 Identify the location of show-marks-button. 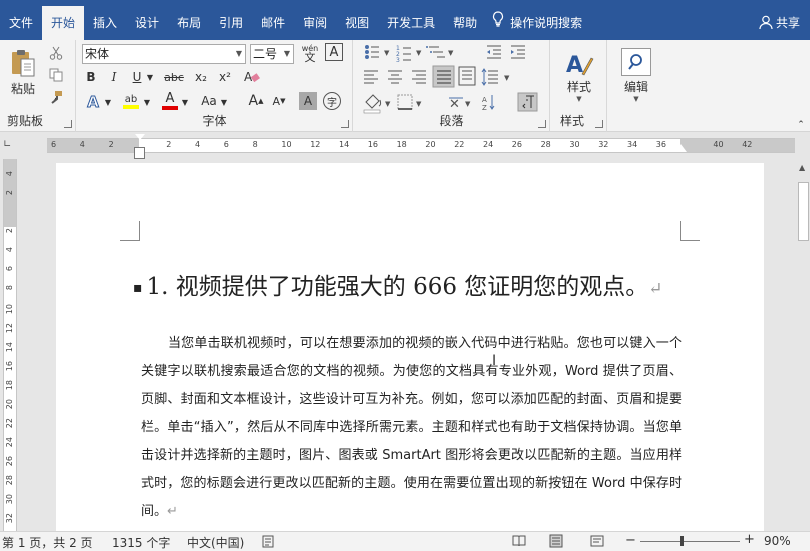
(527, 102).